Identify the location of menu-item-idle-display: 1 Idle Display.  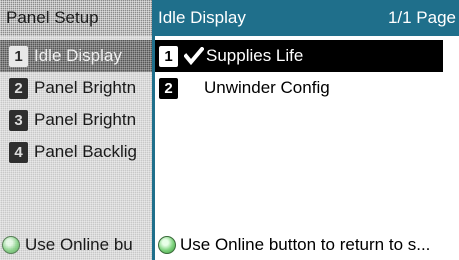
(76, 56).